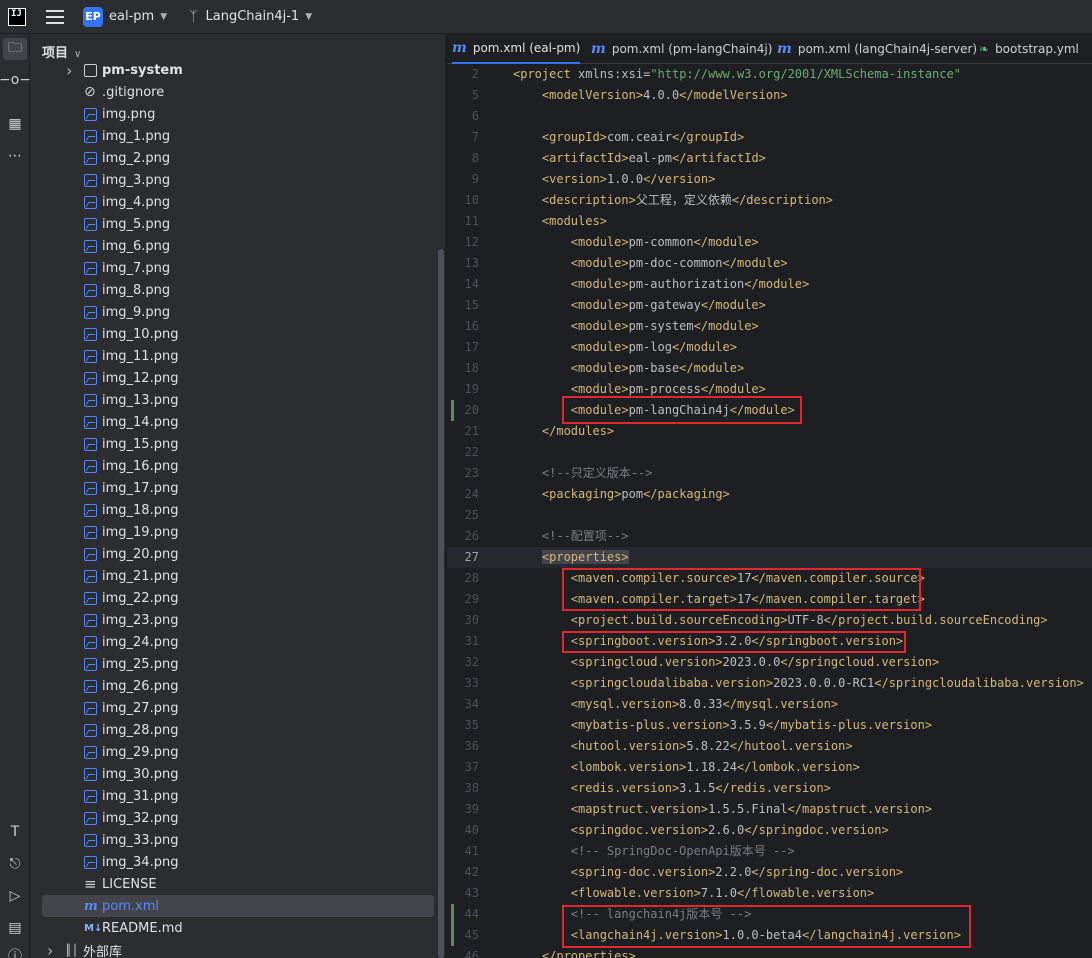 Image resolution: width=1092 pixels, height=958 pixels. What do you see at coordinates (15, 80) in the screenshot?
I see `commit-icon: −o−` at bounding box center [15, 80].